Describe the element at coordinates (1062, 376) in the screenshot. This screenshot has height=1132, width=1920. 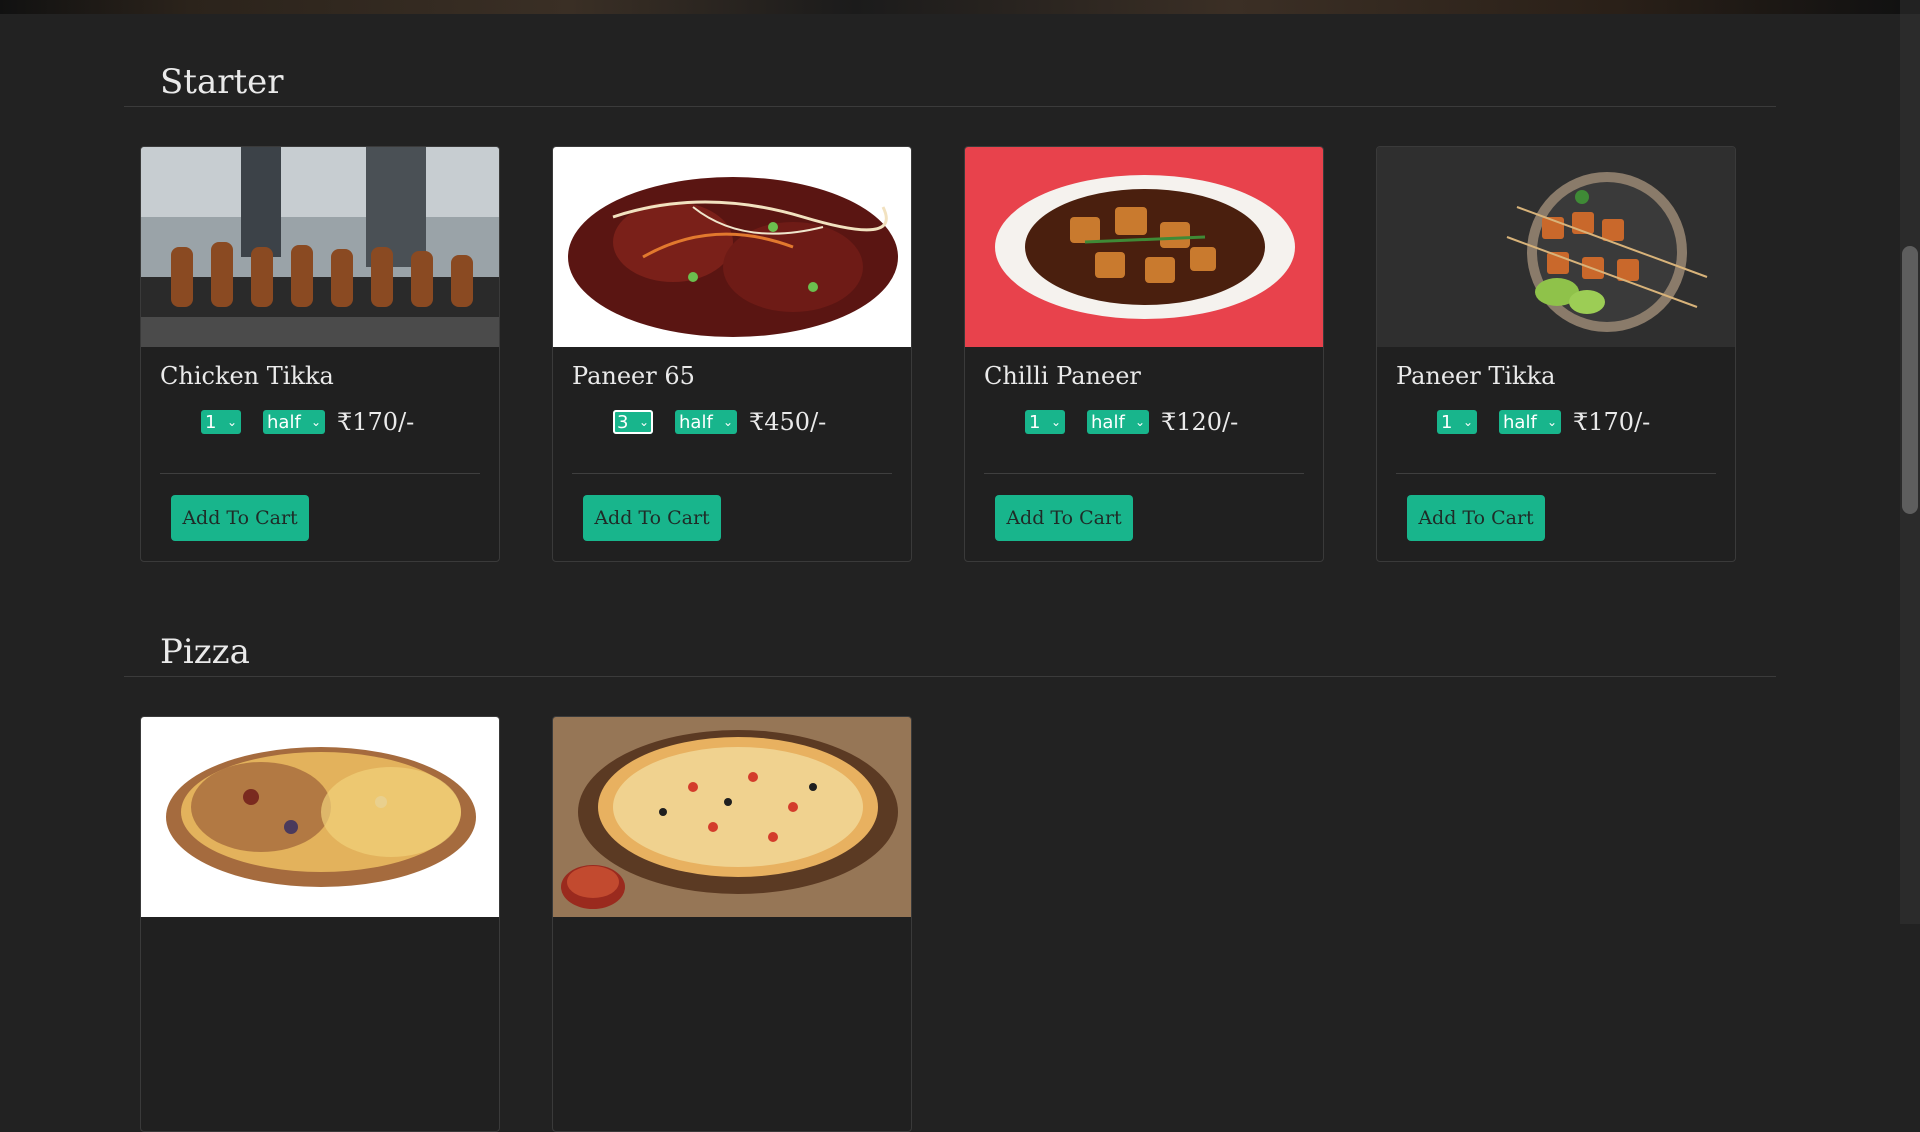
I see `item-name: Chilli Paneer` at that location.